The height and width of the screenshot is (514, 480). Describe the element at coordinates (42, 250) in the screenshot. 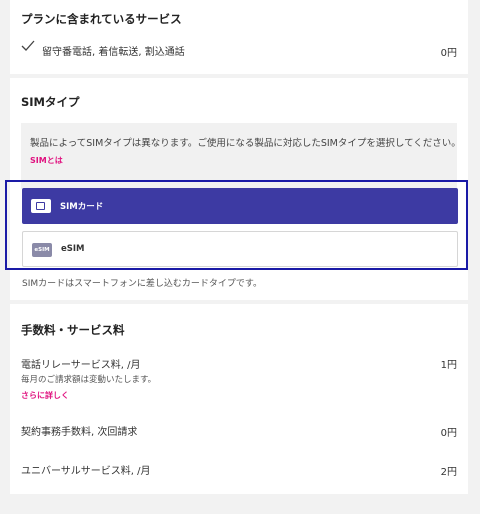

I see `esim-icon: eSIM` at that location.